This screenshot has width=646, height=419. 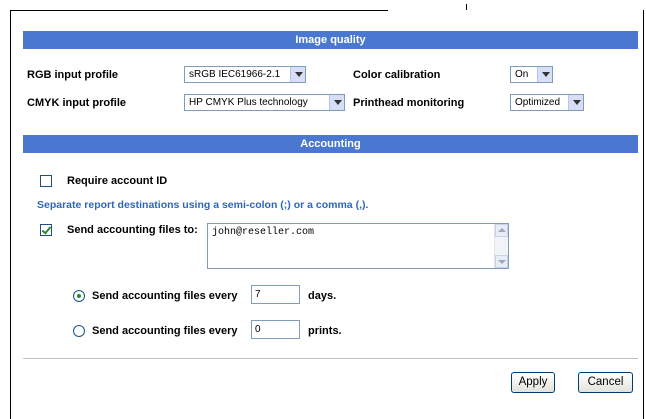 I want to click on printhead-monitoring-select: Optimized, so click(x=547, y=102).